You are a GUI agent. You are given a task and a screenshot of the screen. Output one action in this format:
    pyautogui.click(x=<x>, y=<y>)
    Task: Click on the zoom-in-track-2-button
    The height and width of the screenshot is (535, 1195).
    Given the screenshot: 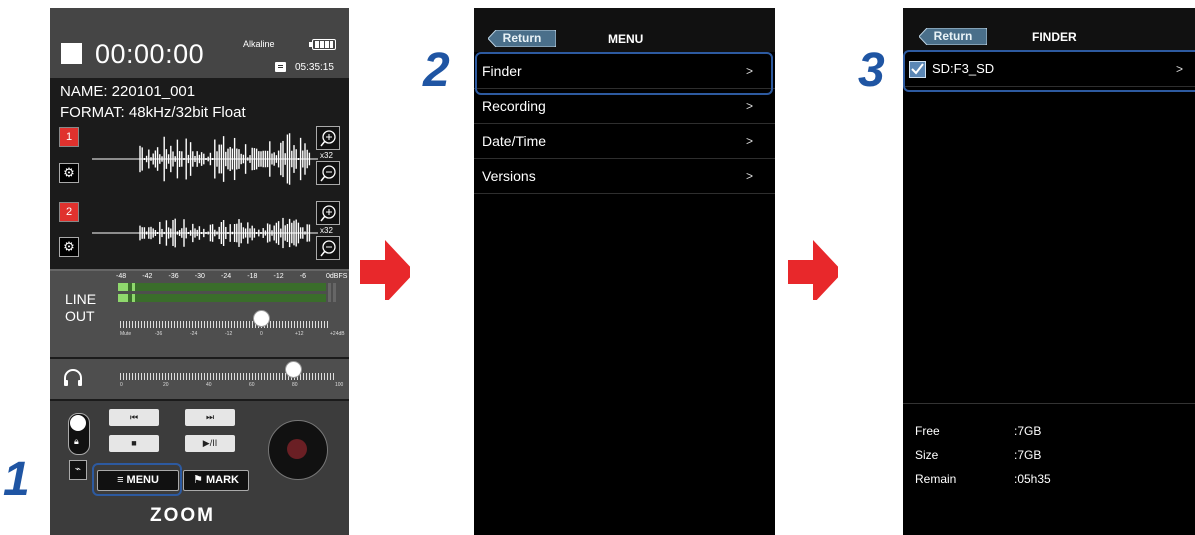 What is the action you would take?
    pyautogui.click(x=328, y=213)
    